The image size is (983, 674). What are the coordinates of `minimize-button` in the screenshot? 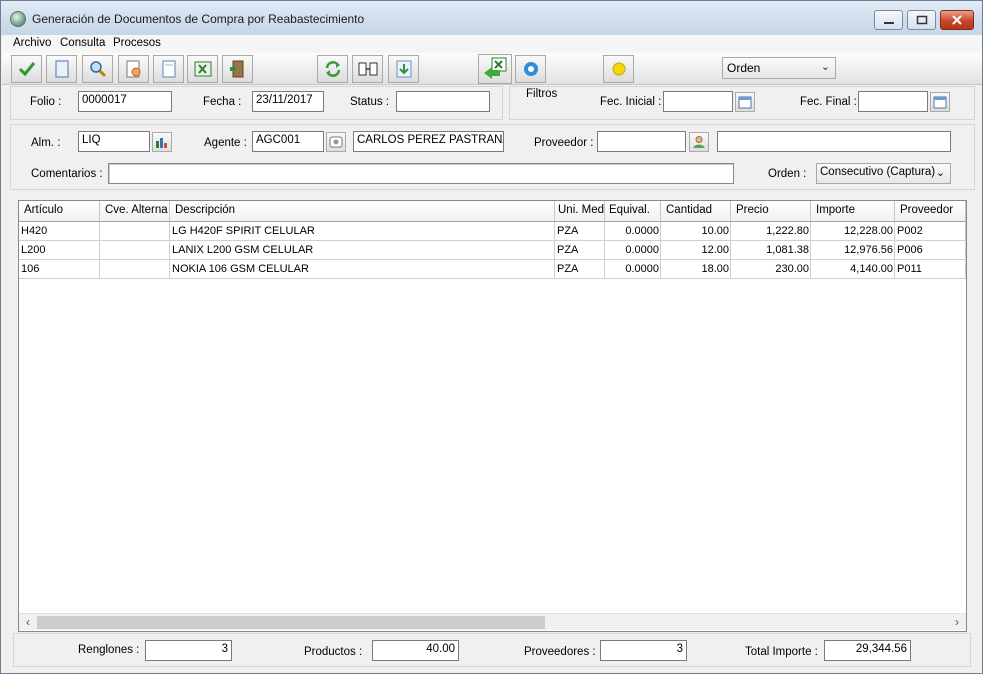 It's located at (888, 20).